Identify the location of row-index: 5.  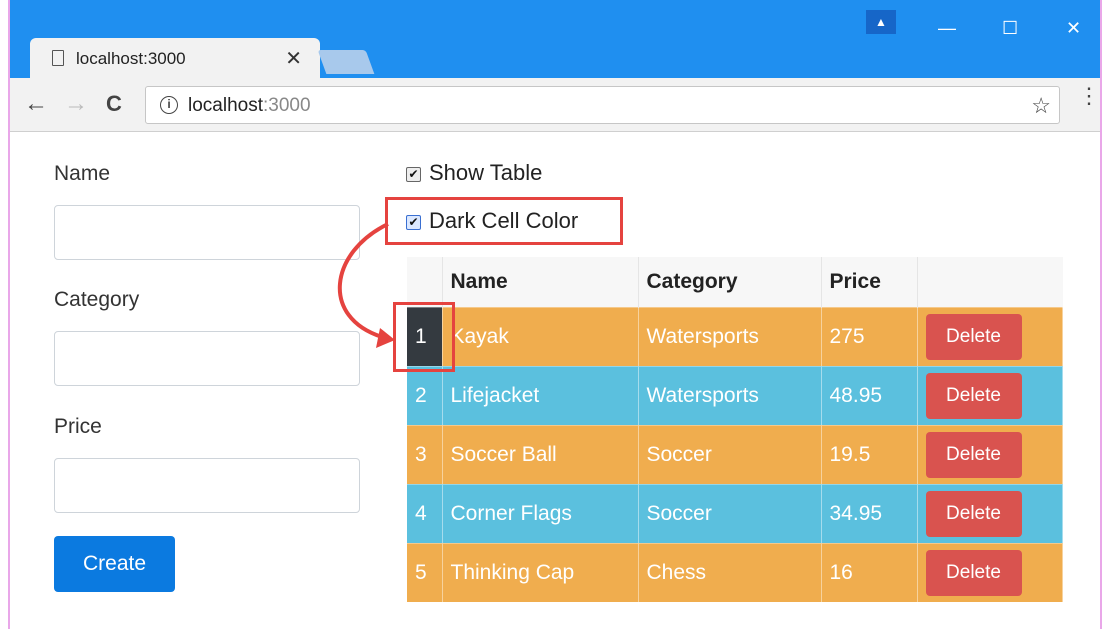
(425, 572).